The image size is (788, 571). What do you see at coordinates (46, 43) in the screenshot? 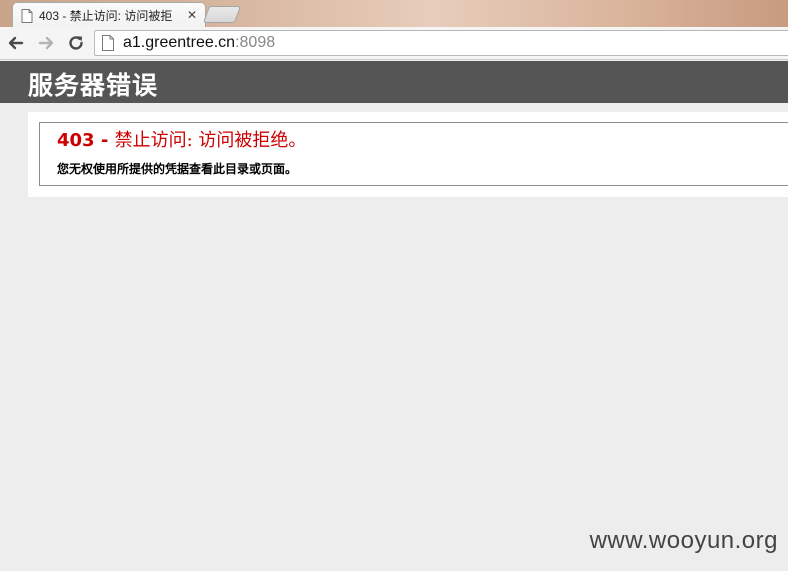
I see `forward-arrow-icon` at bounding box center [46, 43].